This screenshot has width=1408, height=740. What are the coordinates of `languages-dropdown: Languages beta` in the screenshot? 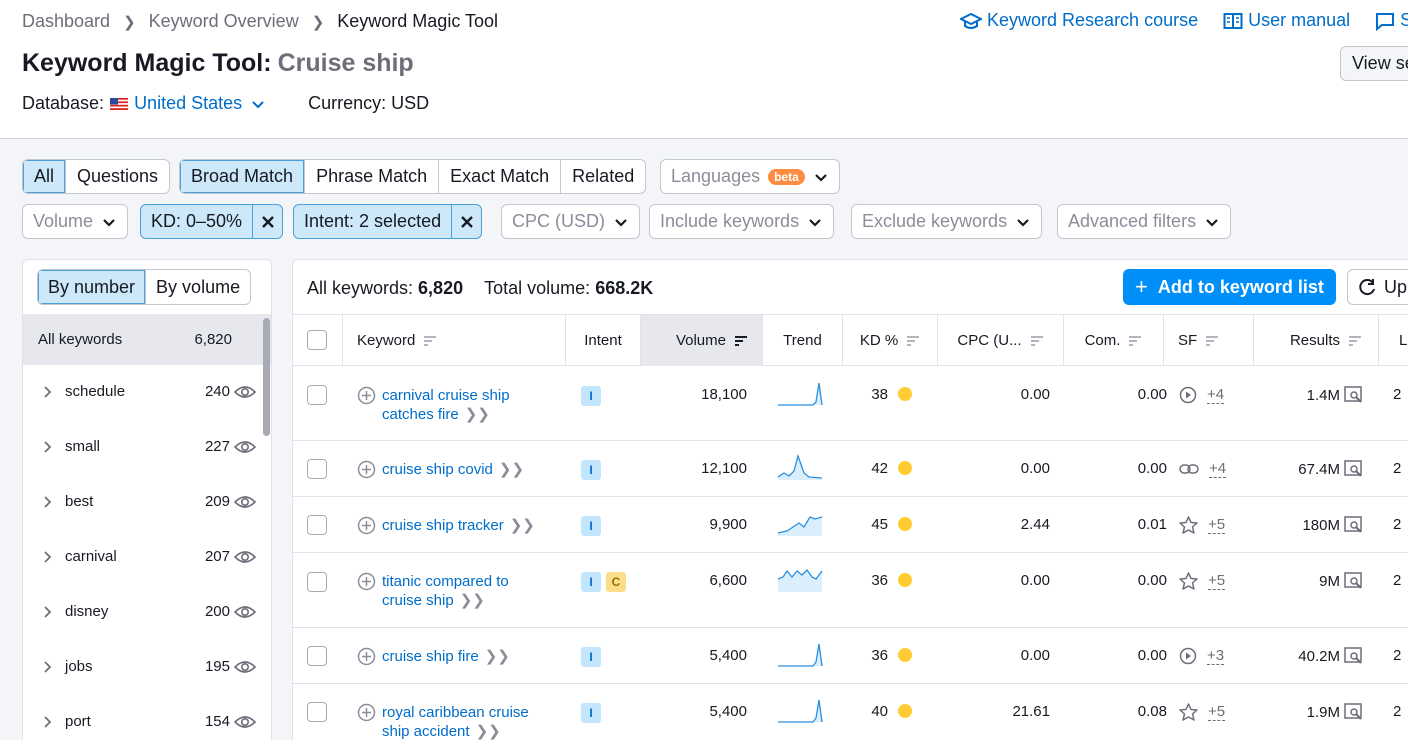 It's located at (750, 176).